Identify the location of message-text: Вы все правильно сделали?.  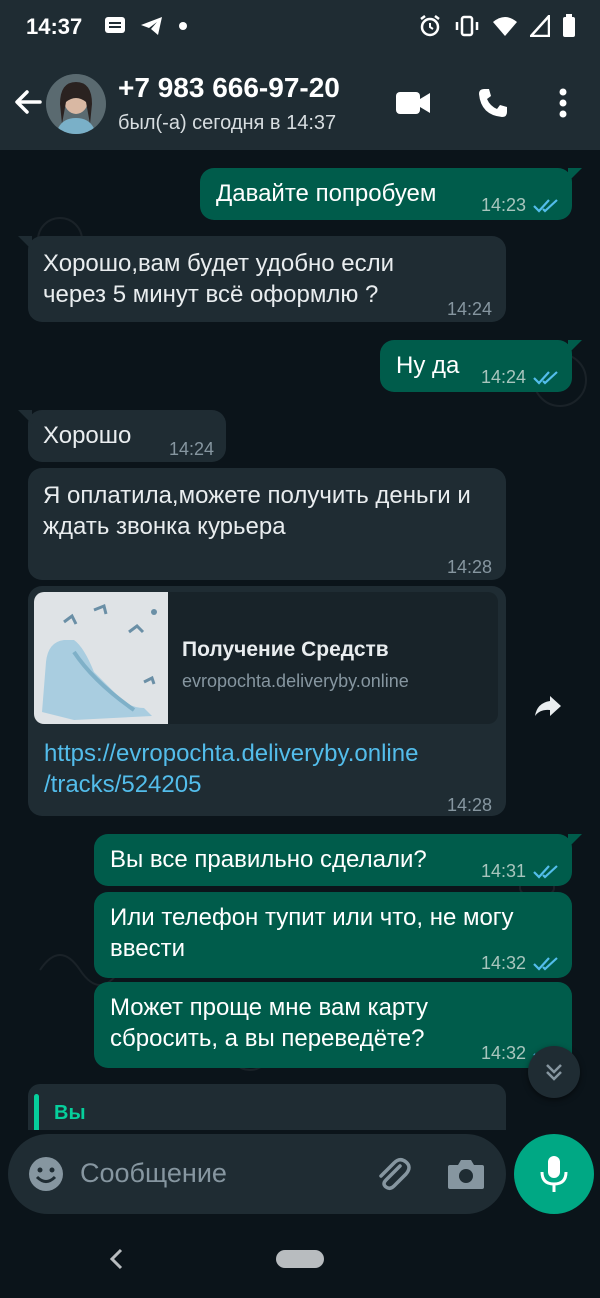
(268, 859).